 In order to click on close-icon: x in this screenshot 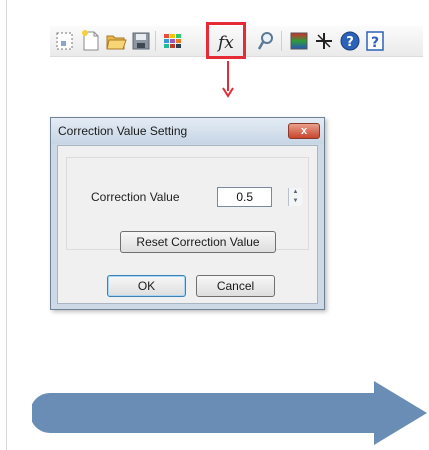, I will do `click(304, 131)`.